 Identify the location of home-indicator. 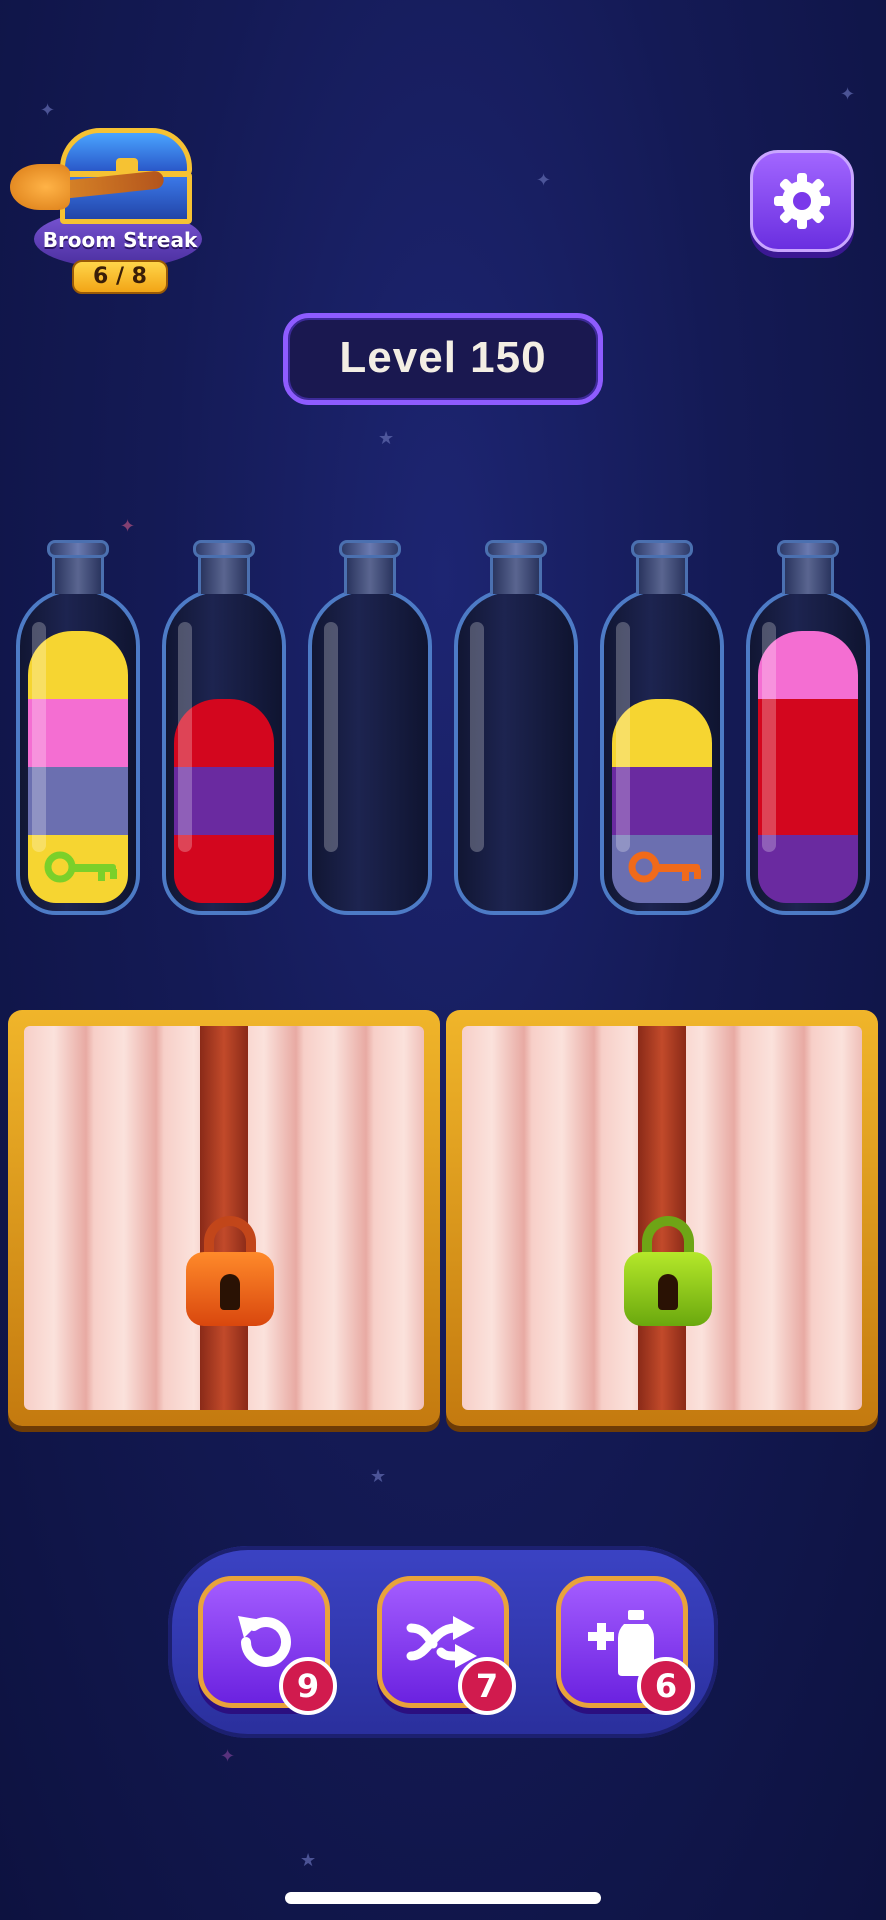
(443, 1898).